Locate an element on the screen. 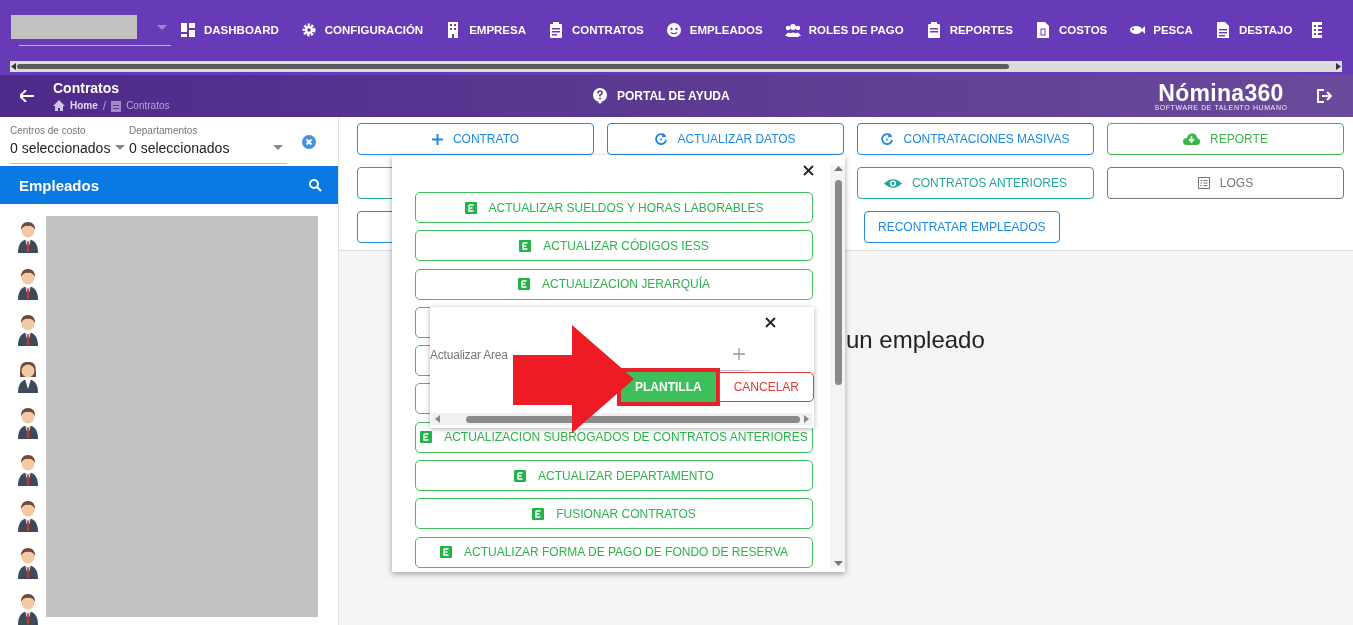 The image size is (1353, 625). page-title: Contratos is located at coordinates (87, 87).